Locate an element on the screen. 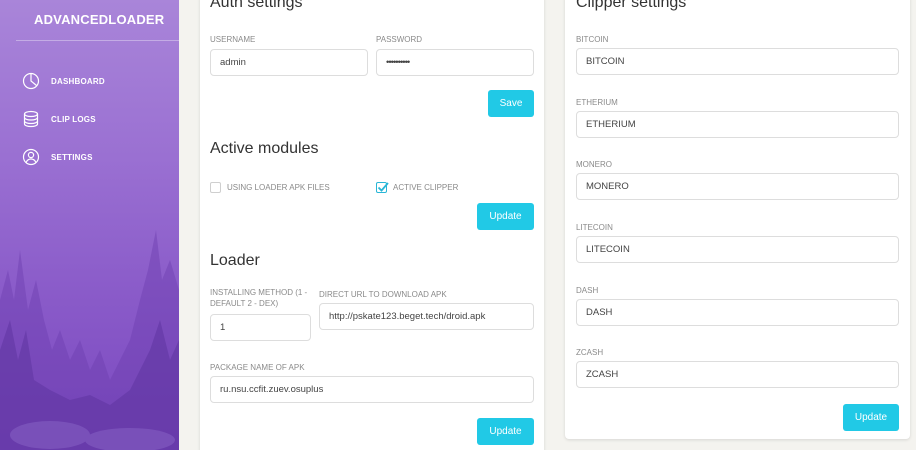 The width and height of the screenshot is (916, 450). section-title-auth: Auth settings is located at coordinates (256, 5).